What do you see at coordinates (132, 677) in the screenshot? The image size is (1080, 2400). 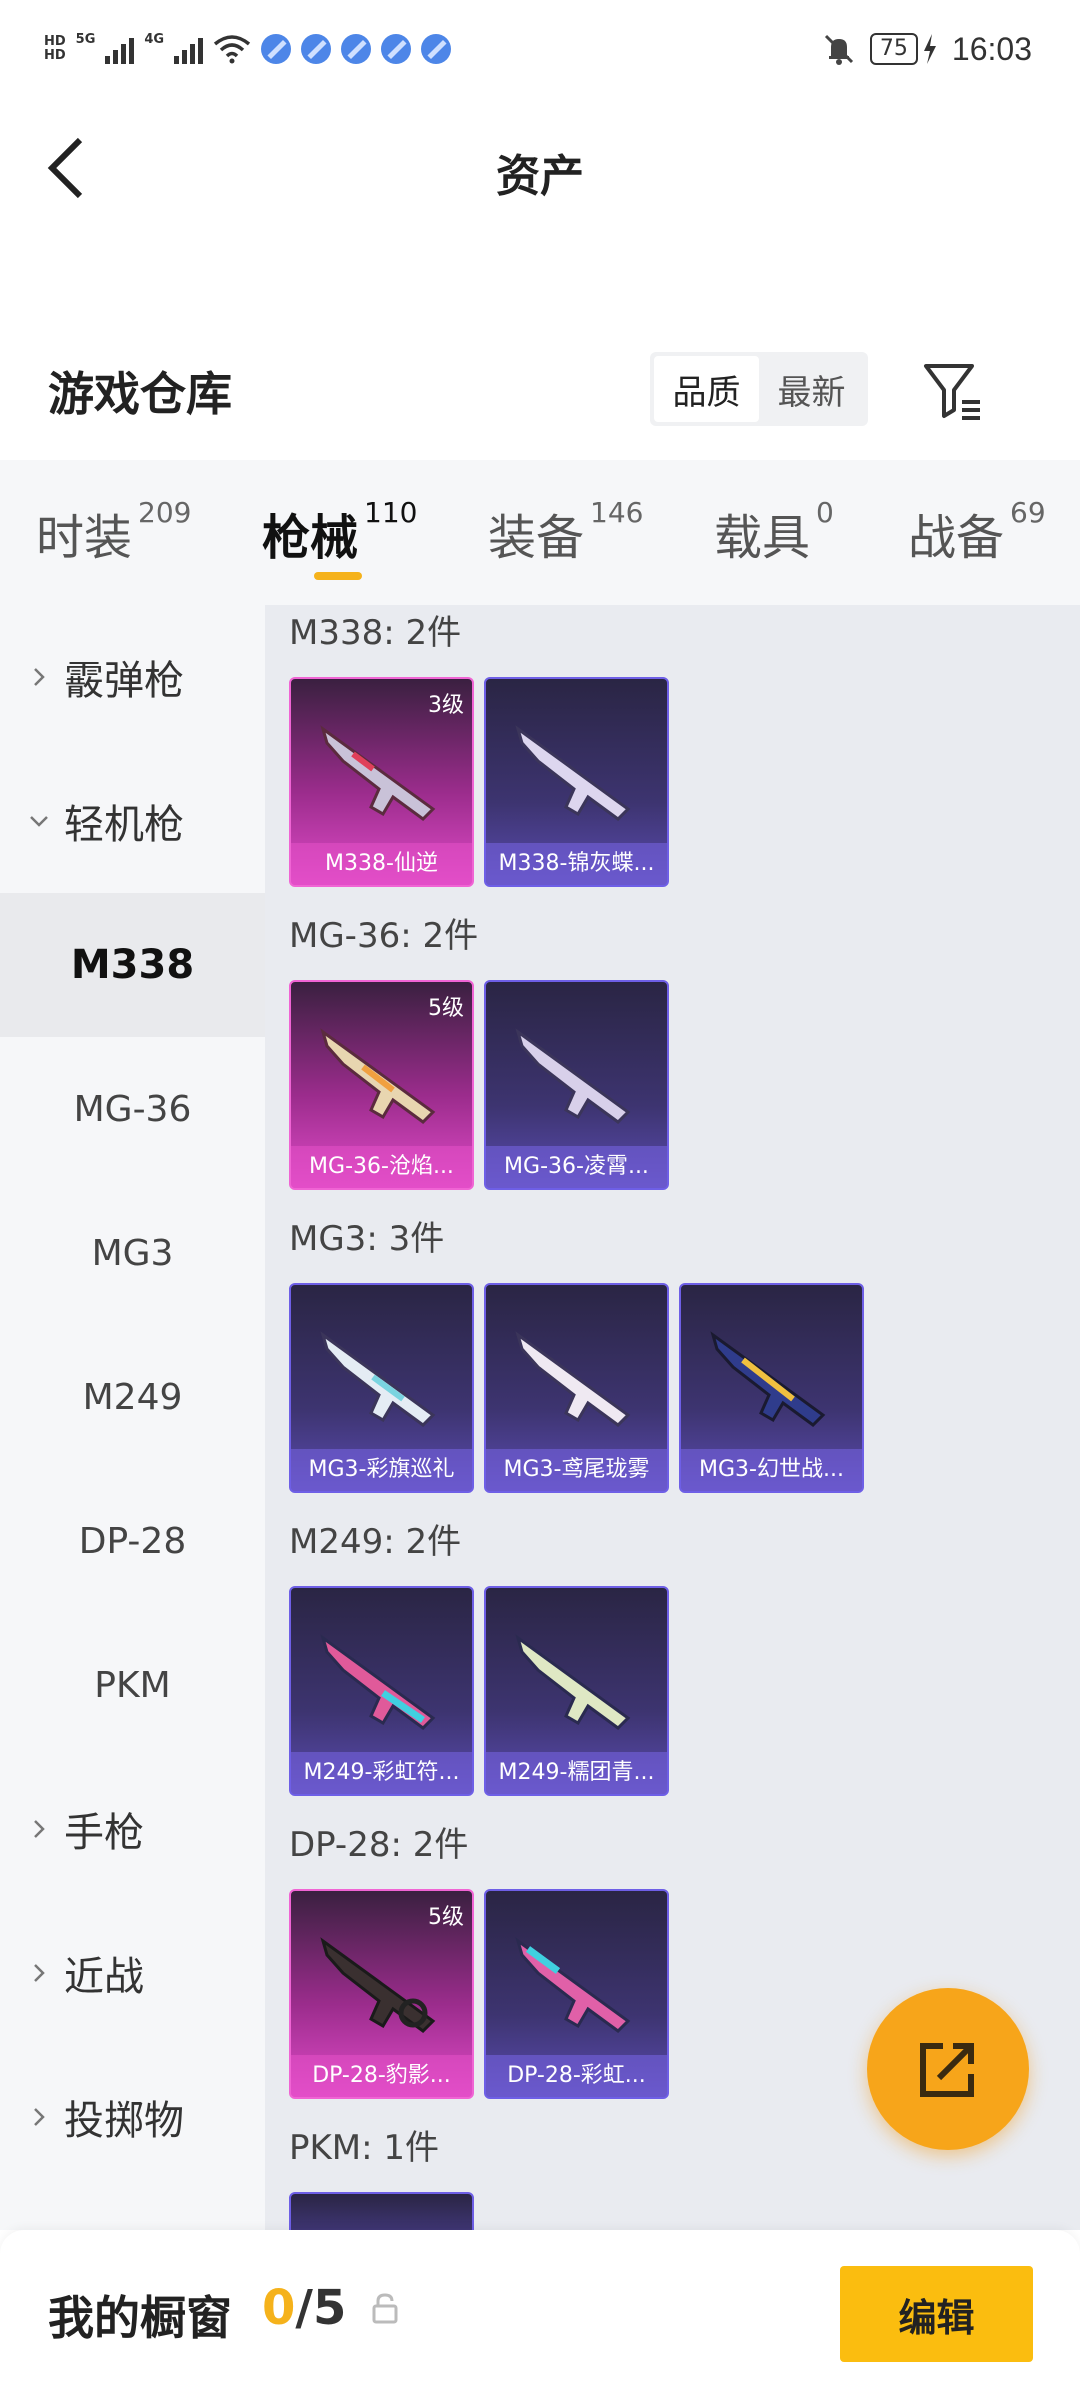 I see `sidebar-group-shotgun: 霰弹枪` at bounding box center [132, 677].